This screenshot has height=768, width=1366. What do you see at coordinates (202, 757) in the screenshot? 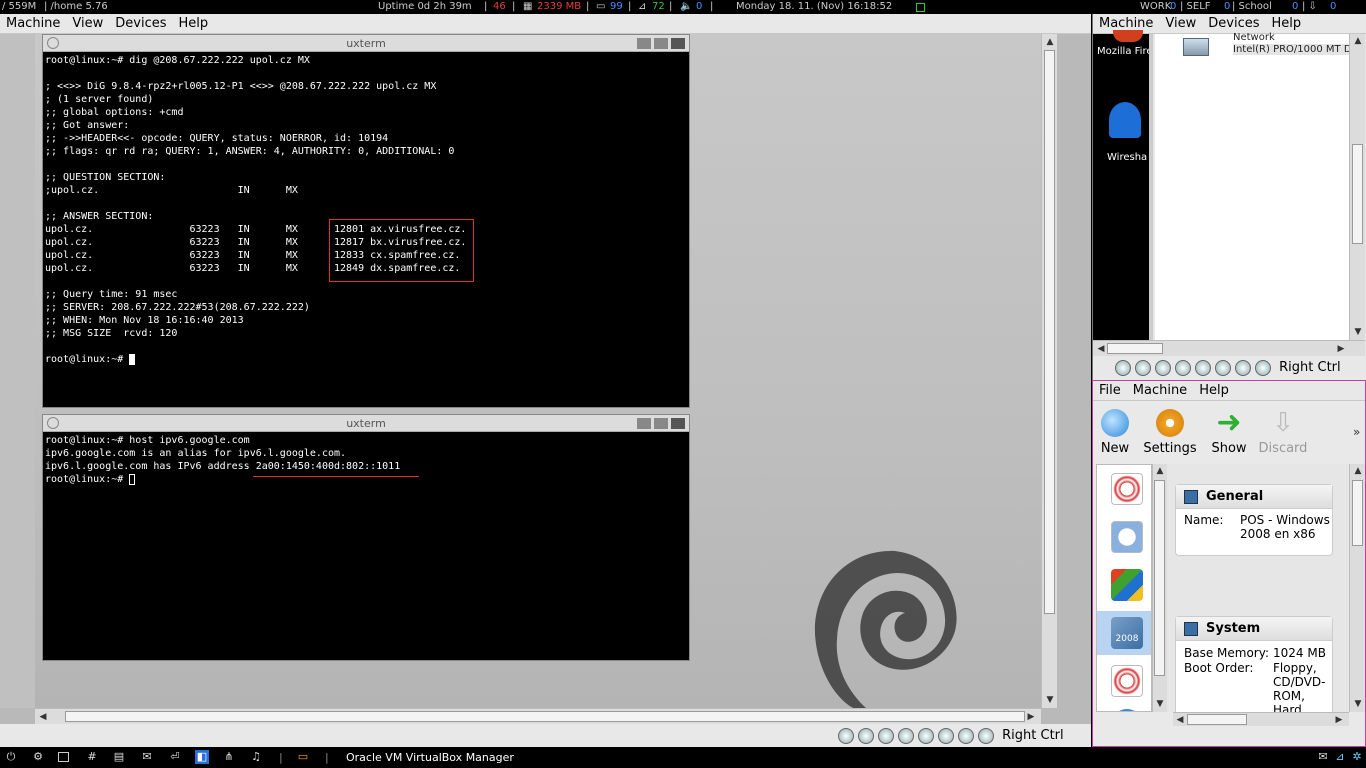
I see `active-window-icon: ◧` at bounding box center [202, 757].